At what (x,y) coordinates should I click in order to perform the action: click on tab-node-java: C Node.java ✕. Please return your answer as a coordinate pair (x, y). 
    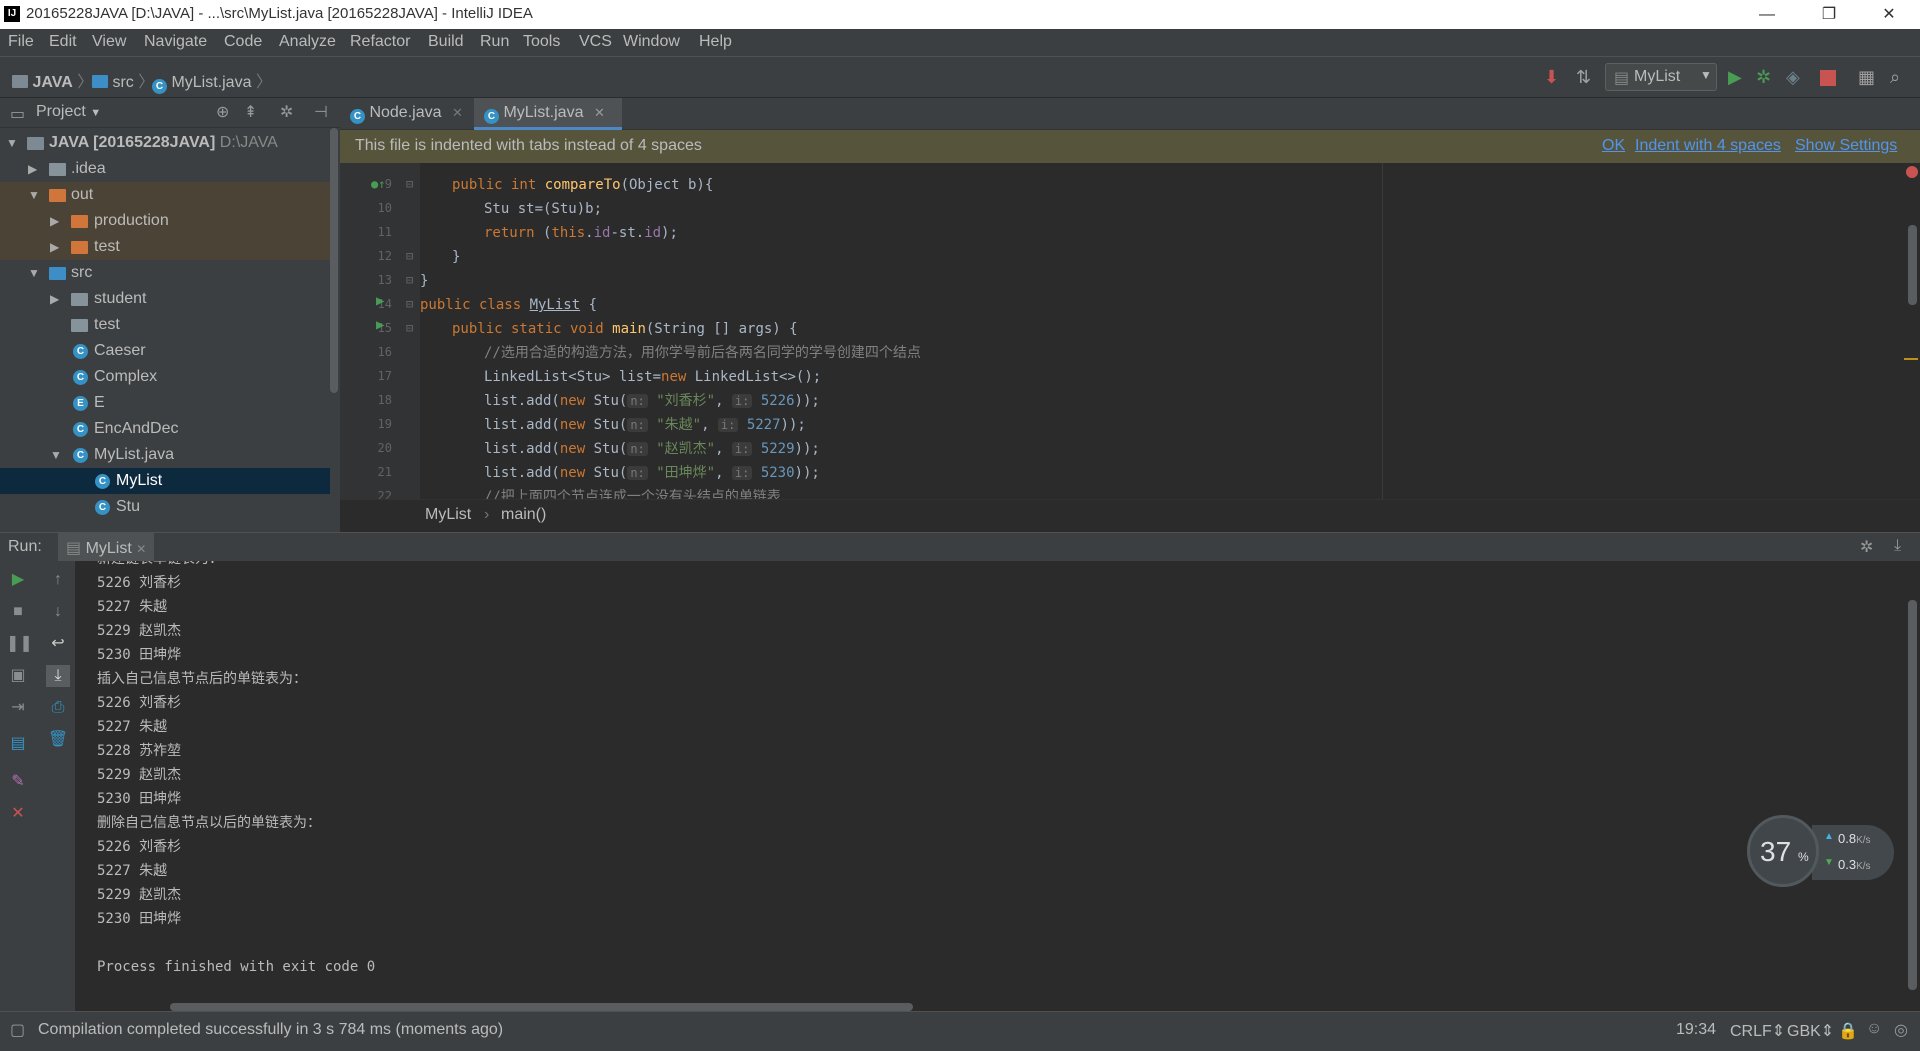
    Looking at the image, I should click on (406, 114).